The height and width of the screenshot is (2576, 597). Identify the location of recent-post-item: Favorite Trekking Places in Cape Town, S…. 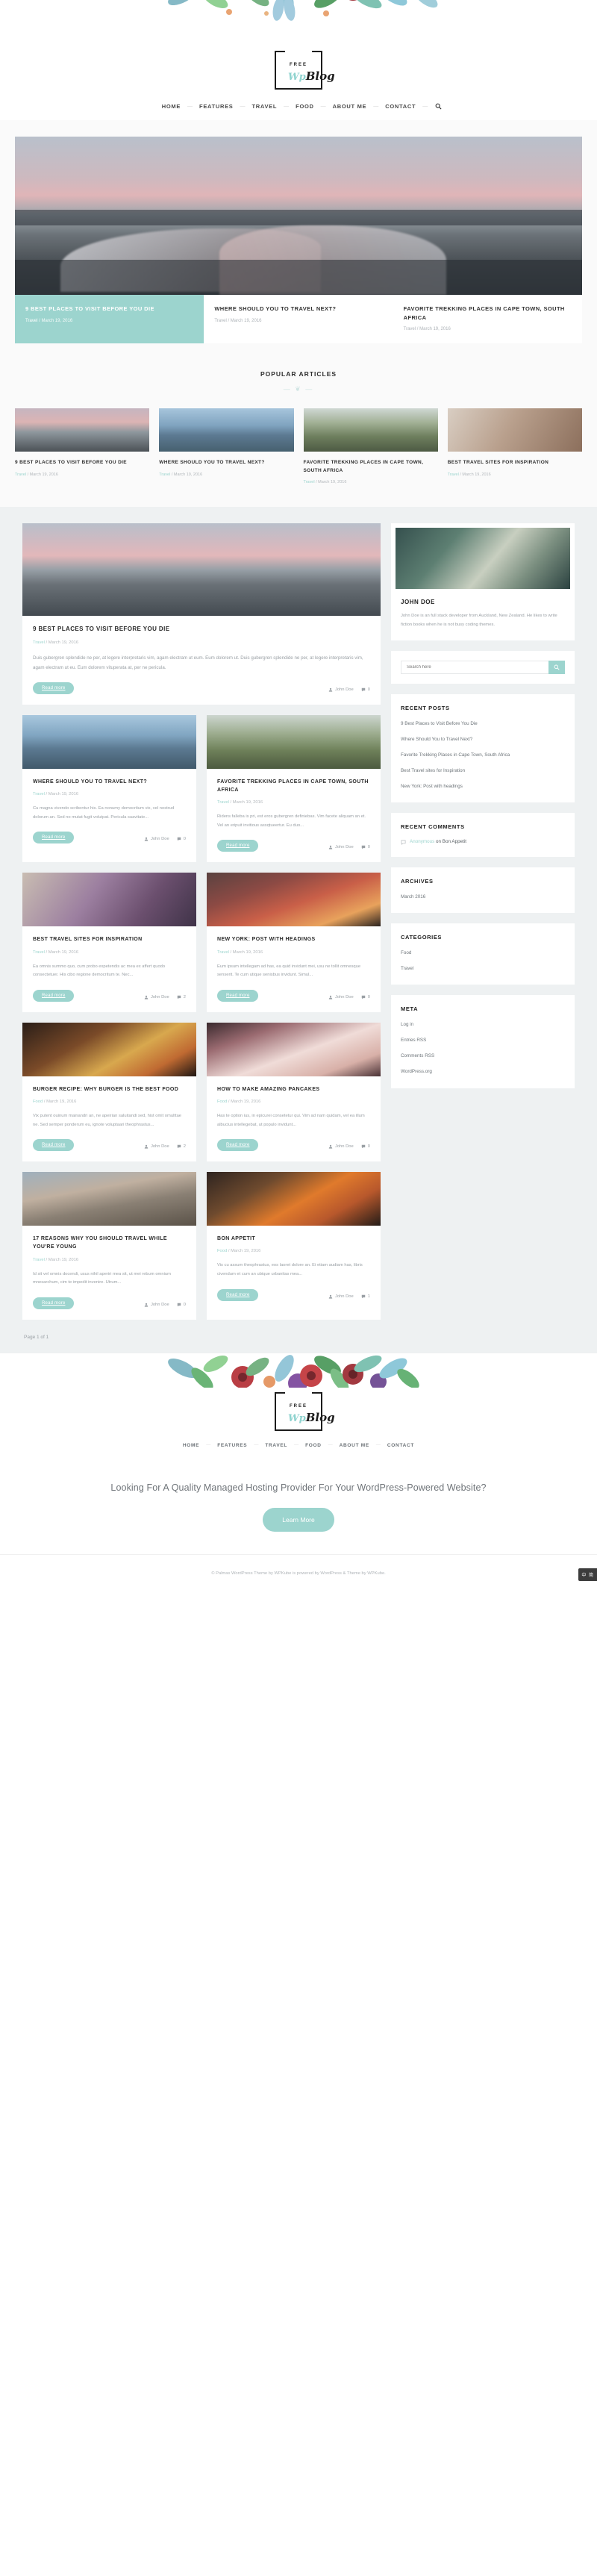
(483, 755).